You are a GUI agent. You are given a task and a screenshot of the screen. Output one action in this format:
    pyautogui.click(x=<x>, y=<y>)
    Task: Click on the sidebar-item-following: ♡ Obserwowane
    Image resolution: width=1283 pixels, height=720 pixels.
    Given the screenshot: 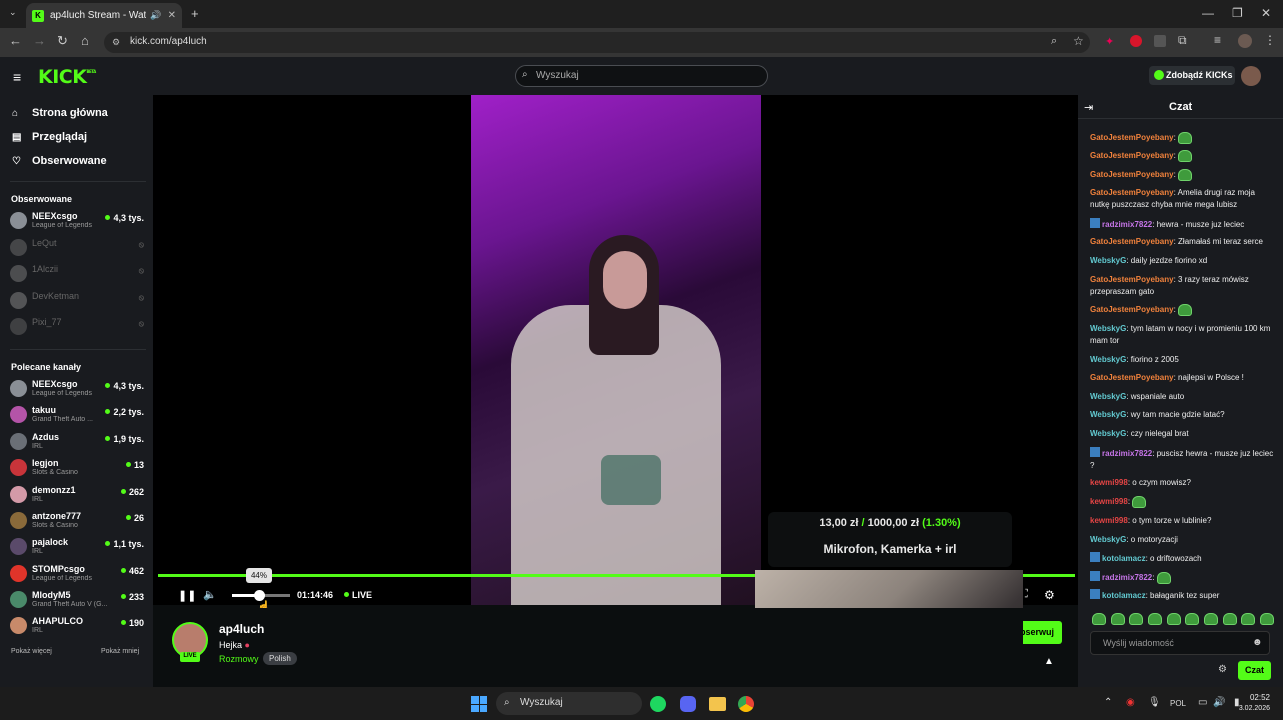 What is the action you would take?
    pyautogui.click(x=59, y=161)
    